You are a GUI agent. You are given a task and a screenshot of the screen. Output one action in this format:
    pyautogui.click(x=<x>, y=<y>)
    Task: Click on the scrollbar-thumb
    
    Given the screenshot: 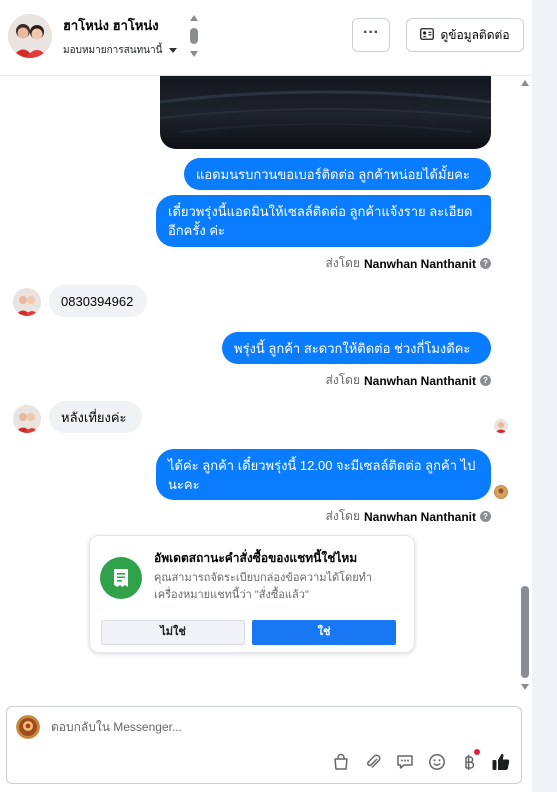 What is the action you would take?
    pyautogui.click(x=525, y=632)
    